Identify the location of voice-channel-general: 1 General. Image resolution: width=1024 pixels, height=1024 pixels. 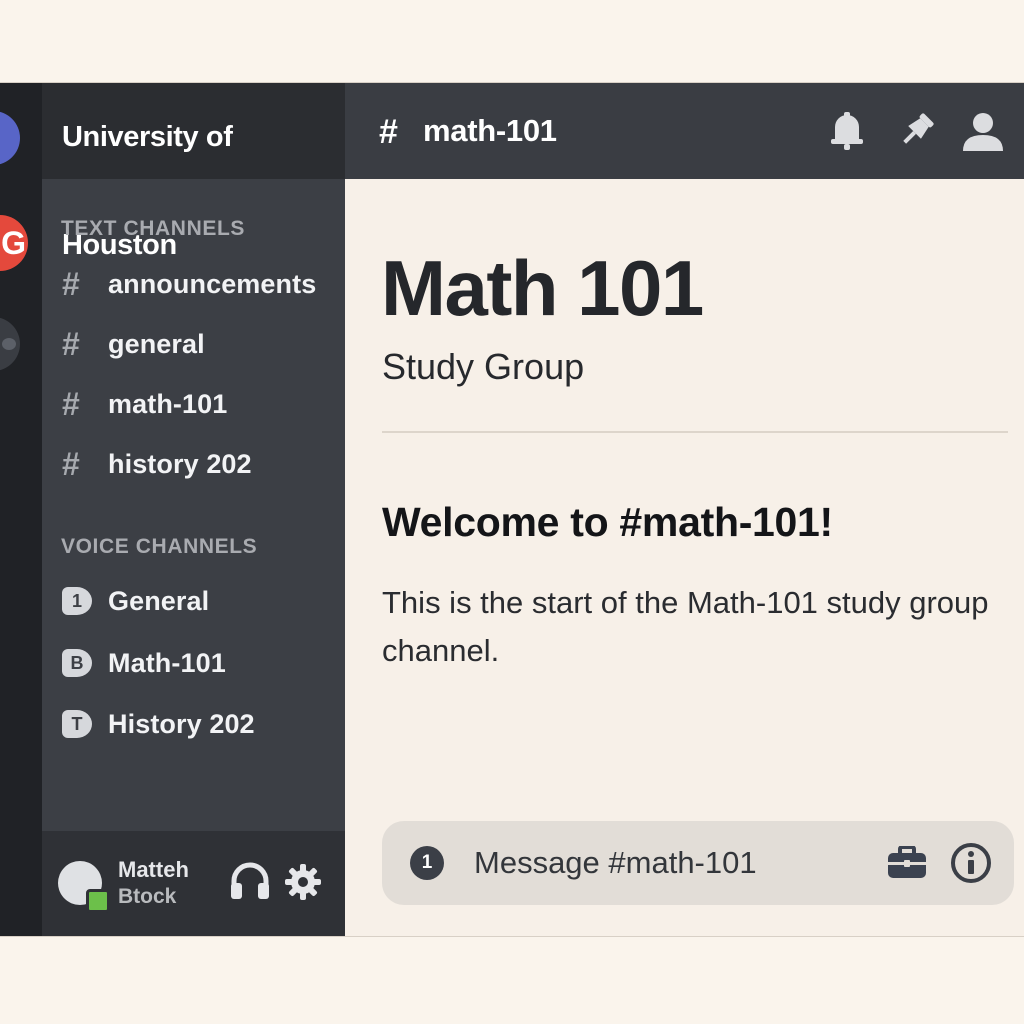
(135, 601).